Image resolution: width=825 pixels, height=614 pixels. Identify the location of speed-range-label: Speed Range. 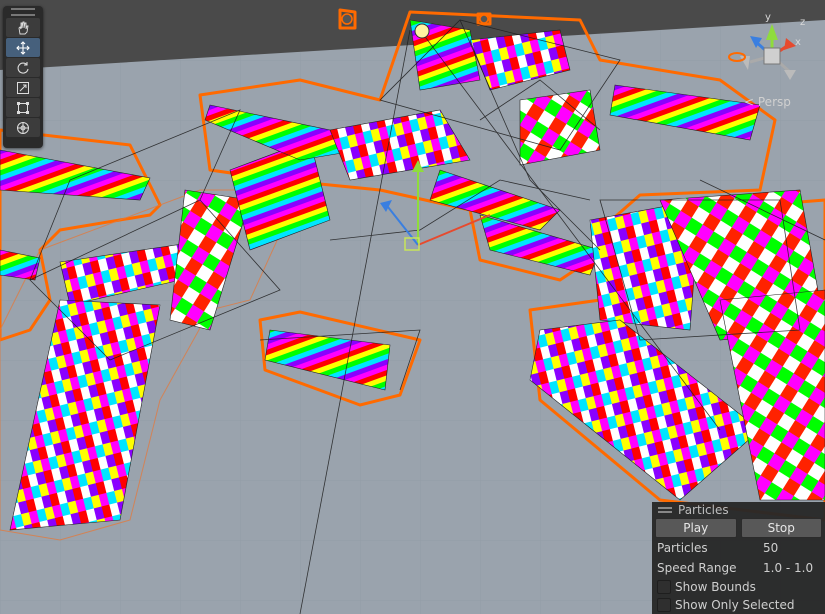
(697, 568).